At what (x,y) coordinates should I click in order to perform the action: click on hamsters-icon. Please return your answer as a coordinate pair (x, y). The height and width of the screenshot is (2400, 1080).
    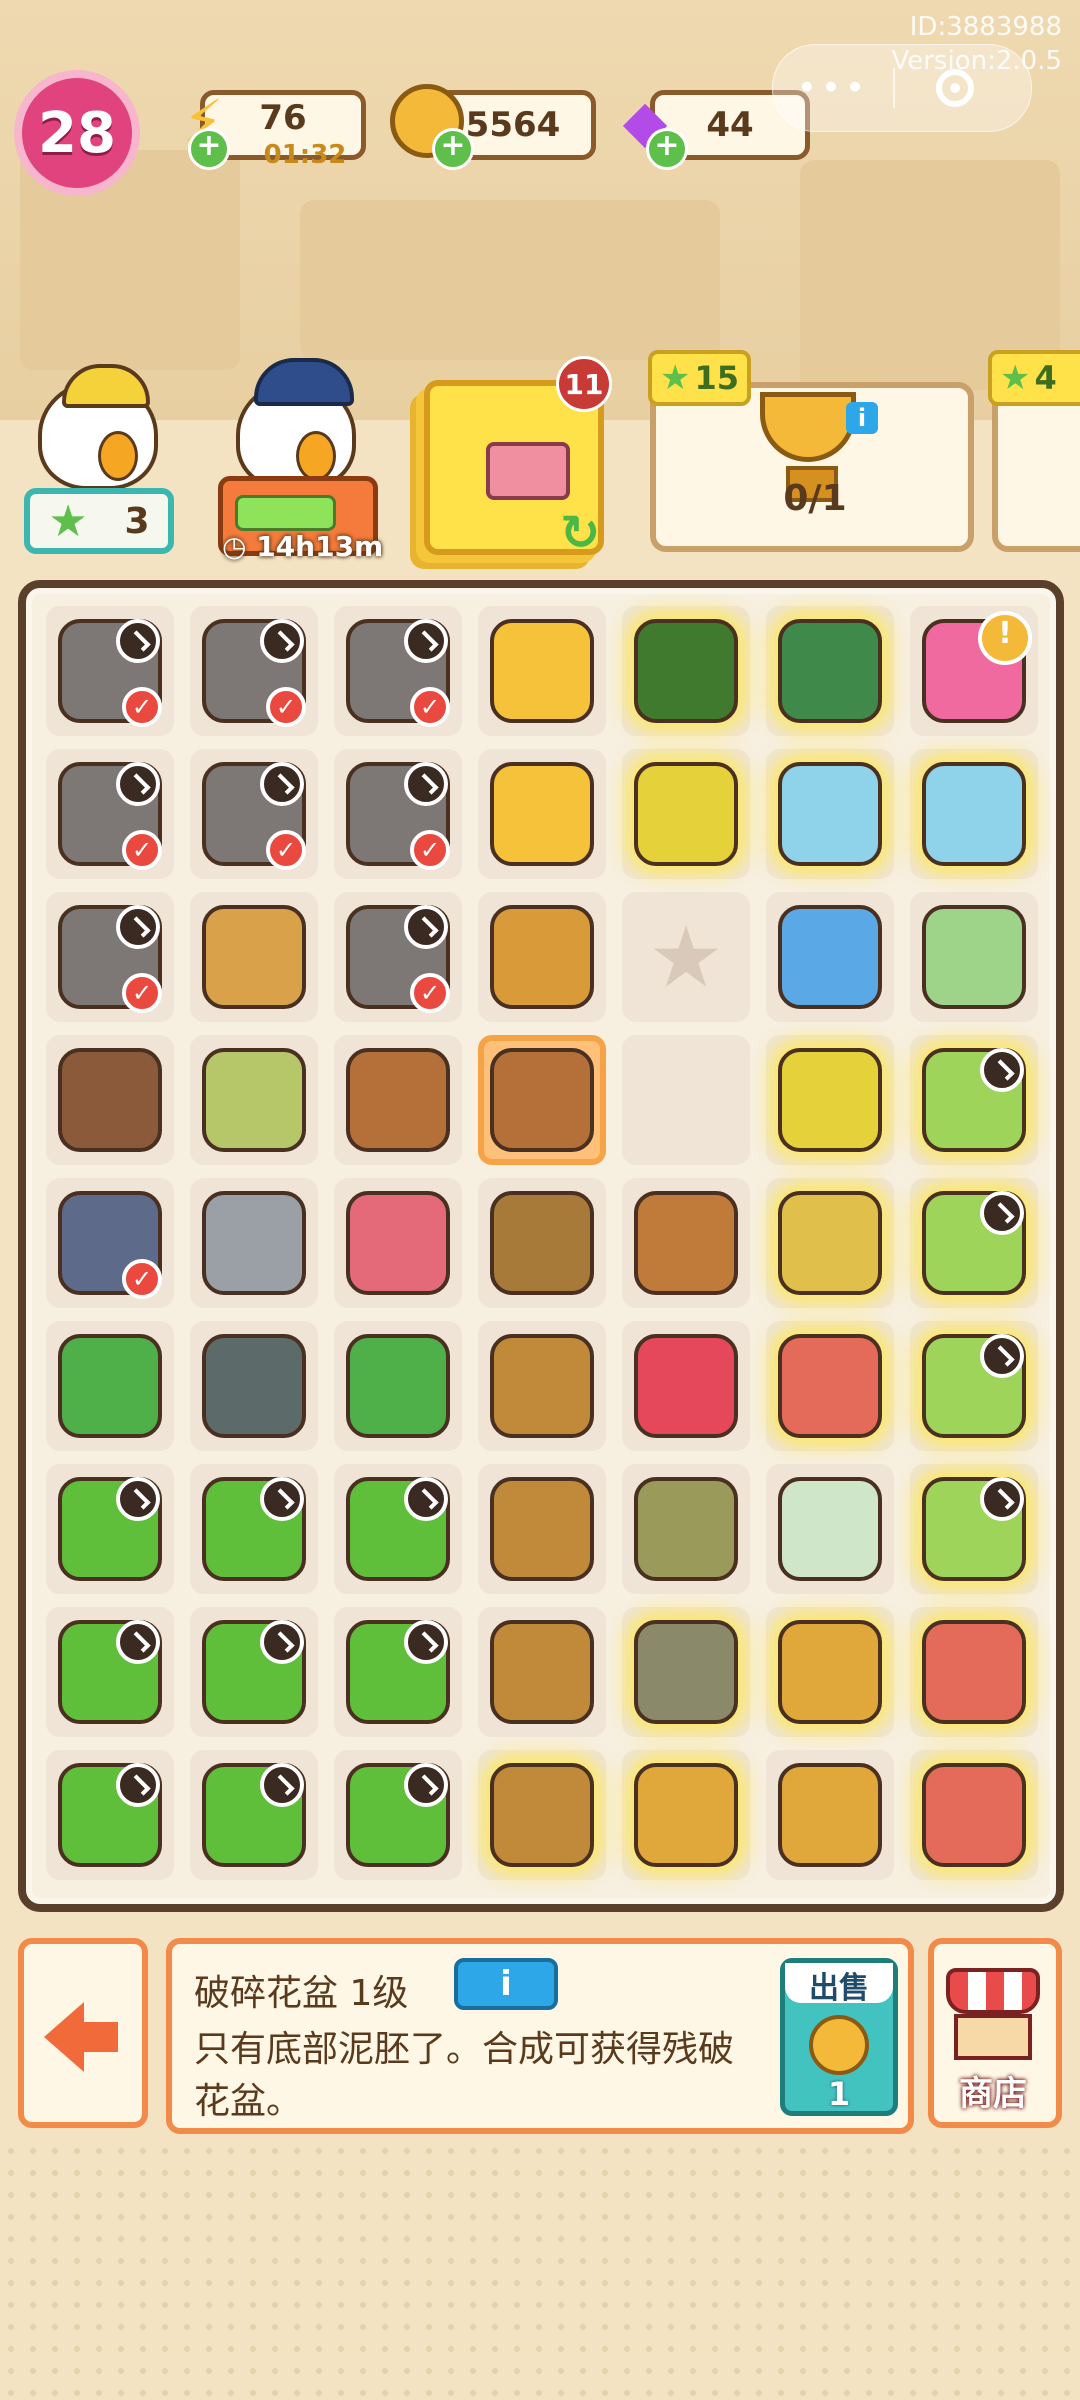
    Looking at the image, I should click on (254, 957).